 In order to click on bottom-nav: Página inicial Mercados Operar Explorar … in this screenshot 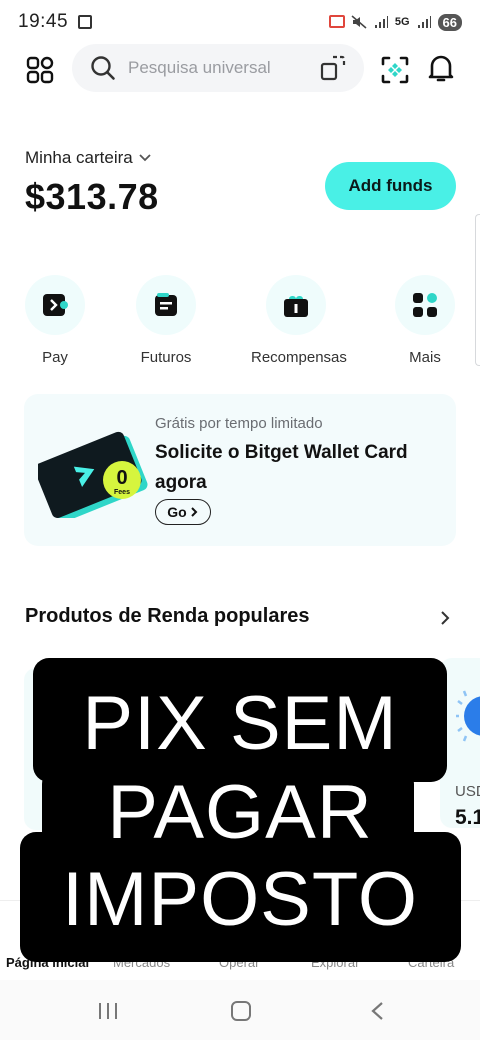, I will do `click(240, 939)`.